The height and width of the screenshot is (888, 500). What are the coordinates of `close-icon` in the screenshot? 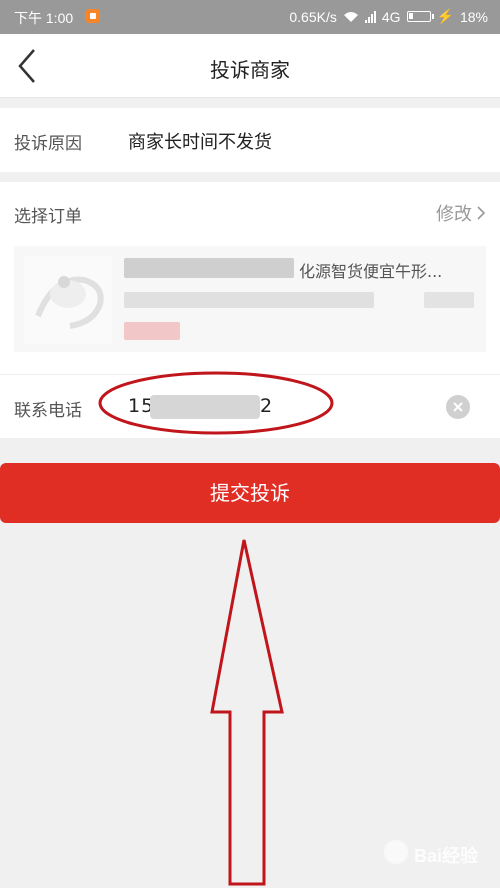 It's located at (458, 407).